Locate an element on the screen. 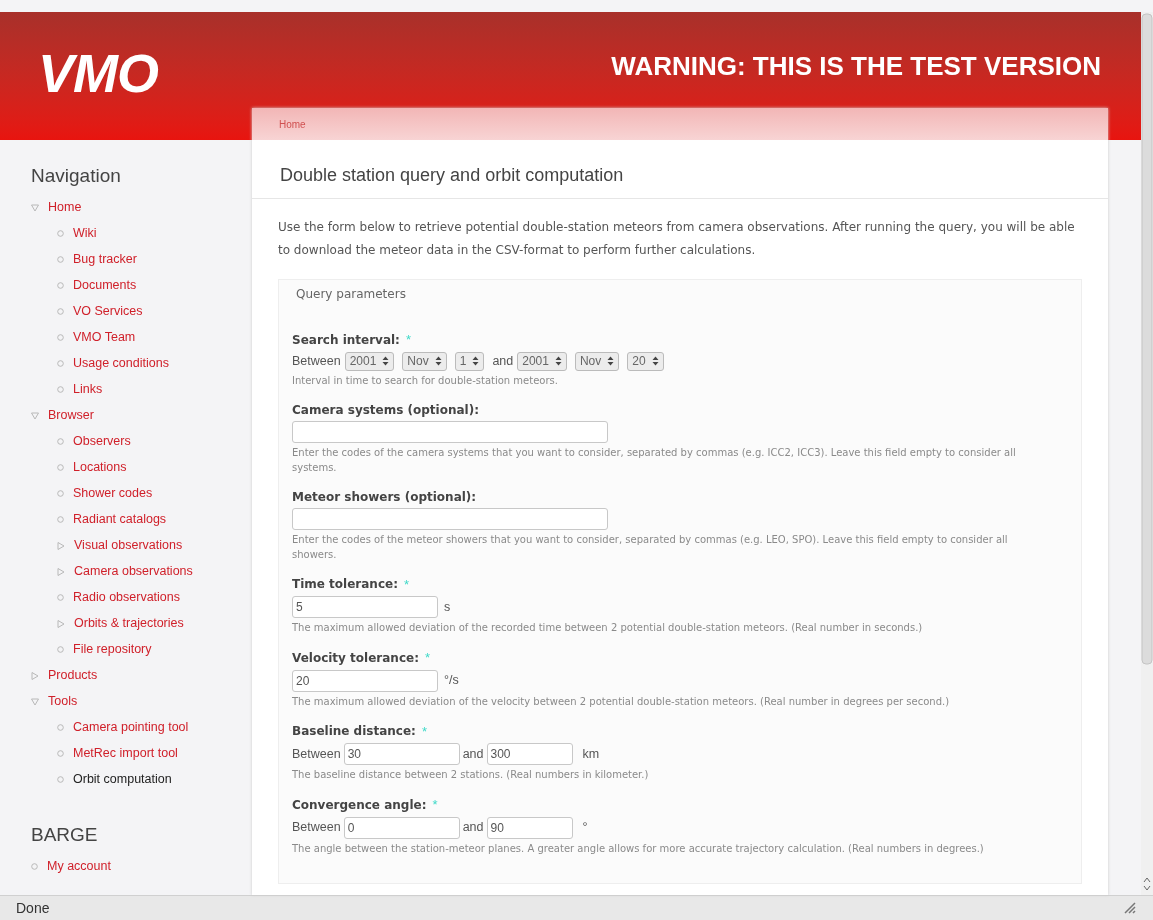 This screenshot has width=1153, height=920. status-text: Done is located at coordinates (33, 908).